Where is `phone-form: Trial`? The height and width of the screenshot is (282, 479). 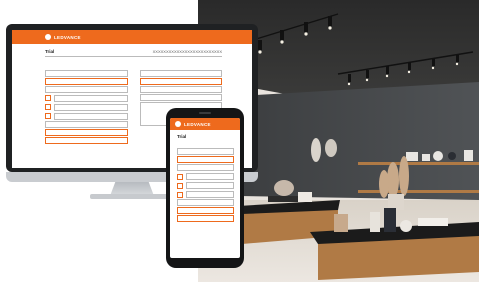 phone-form: Trial is located at coordinates (205, 176).